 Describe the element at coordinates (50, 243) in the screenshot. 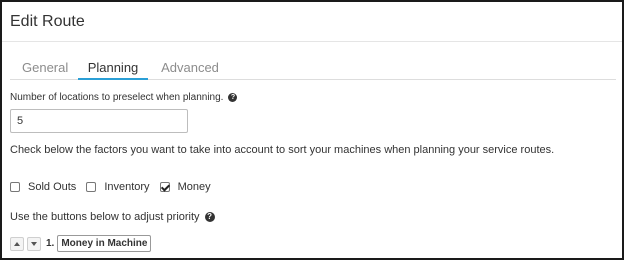

I see `priority-index: 1.` at that location.